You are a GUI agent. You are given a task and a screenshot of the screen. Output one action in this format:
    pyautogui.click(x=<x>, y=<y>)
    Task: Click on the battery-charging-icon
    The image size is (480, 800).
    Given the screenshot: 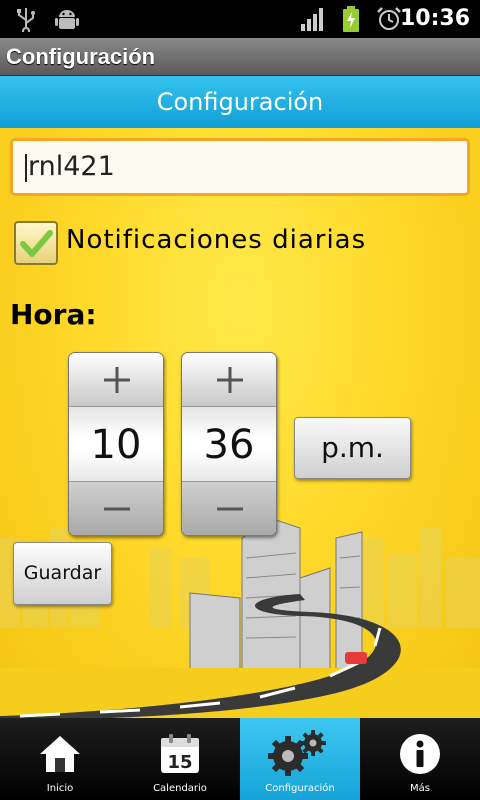 What is the action you would take?
    pyautogui.click(x=351, y=19)
    